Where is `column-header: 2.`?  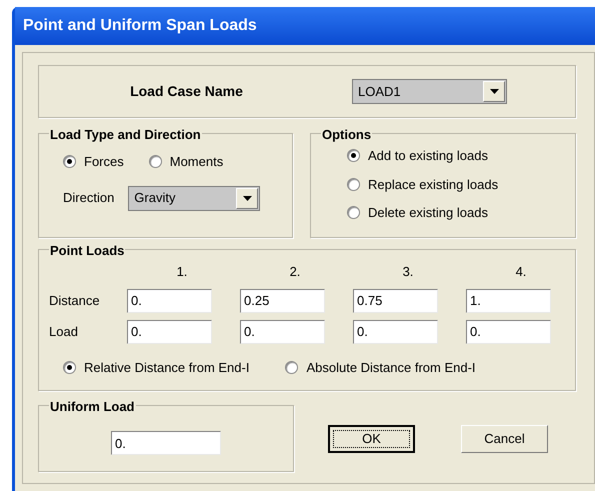
column-header: 2. is located at coordinates (295, 272).